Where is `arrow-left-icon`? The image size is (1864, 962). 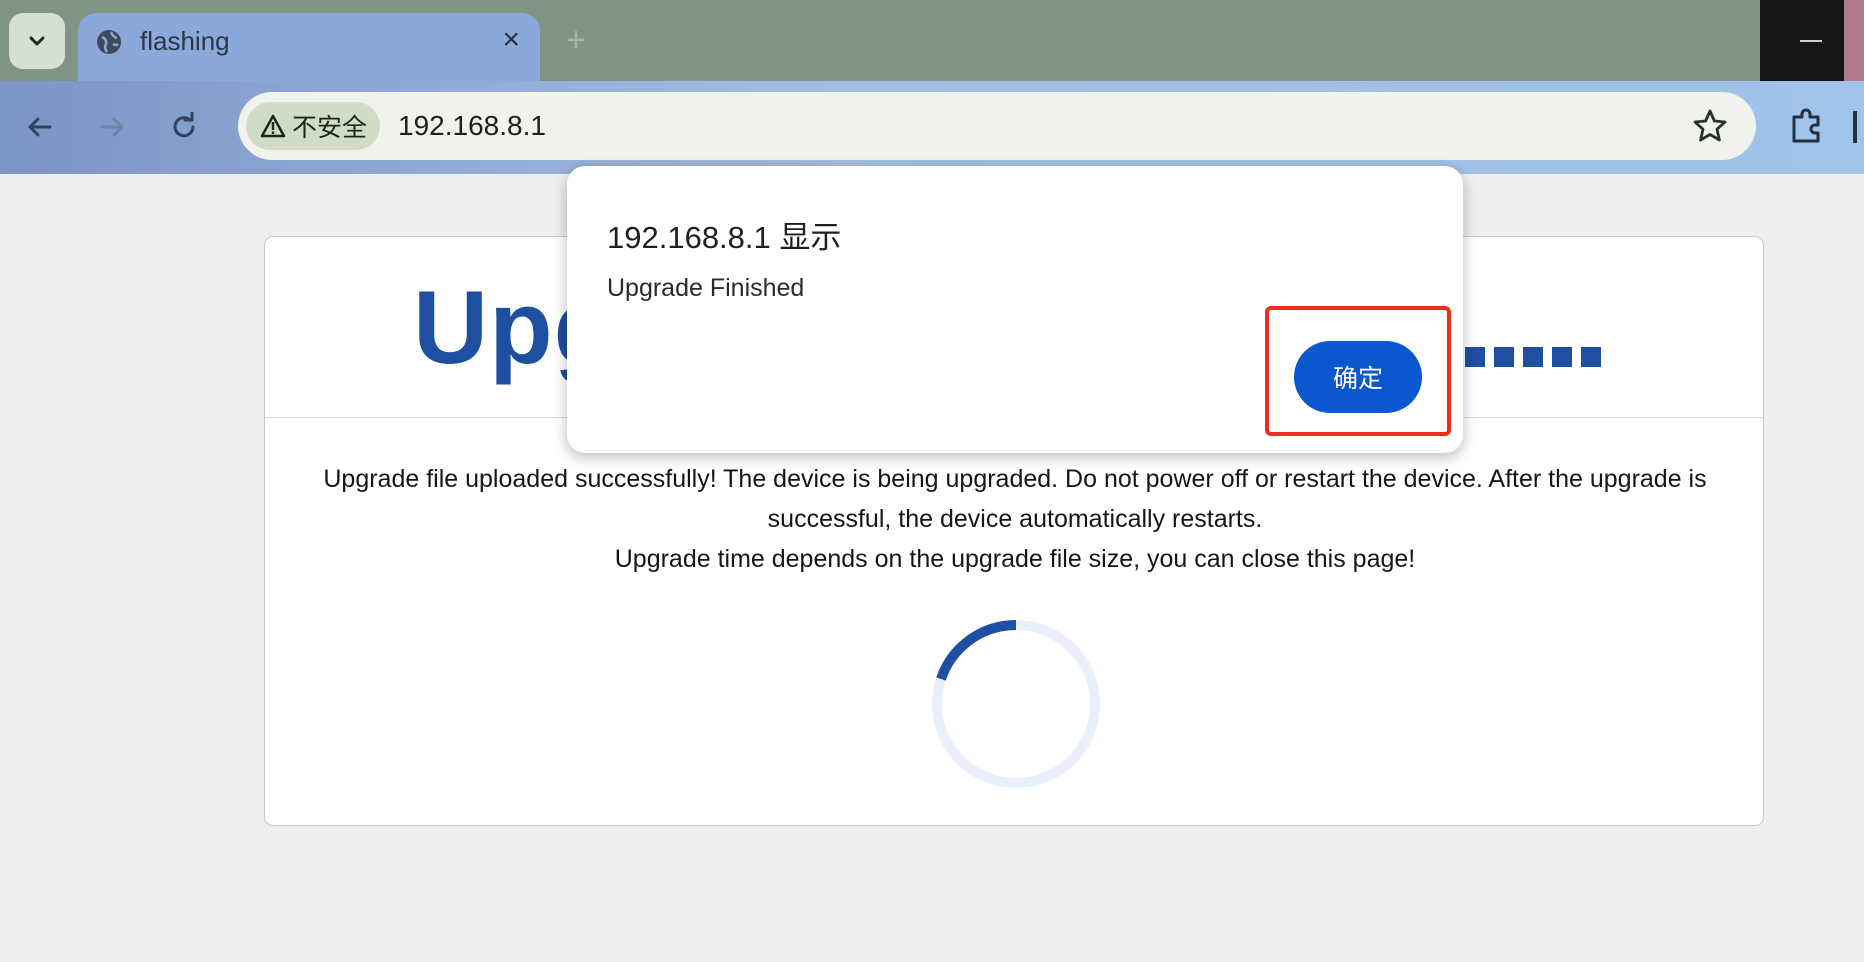
arrow-left-icon is located at coordinates (40, 127).